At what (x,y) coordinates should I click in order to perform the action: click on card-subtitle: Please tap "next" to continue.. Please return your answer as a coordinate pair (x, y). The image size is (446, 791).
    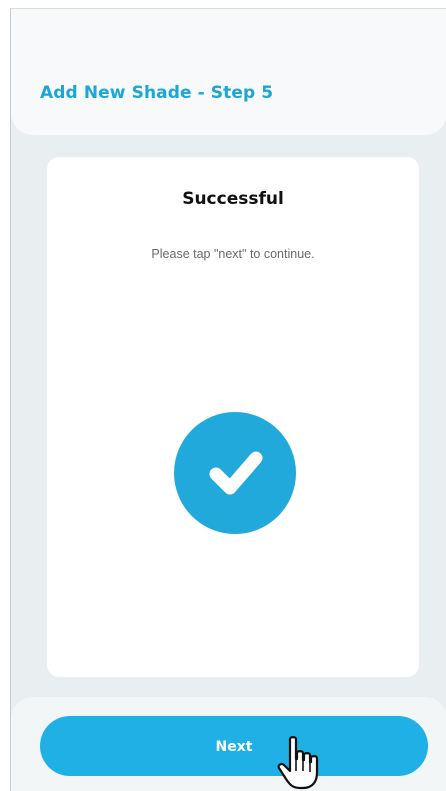
    Looking at the image, I should click on (233, 254).